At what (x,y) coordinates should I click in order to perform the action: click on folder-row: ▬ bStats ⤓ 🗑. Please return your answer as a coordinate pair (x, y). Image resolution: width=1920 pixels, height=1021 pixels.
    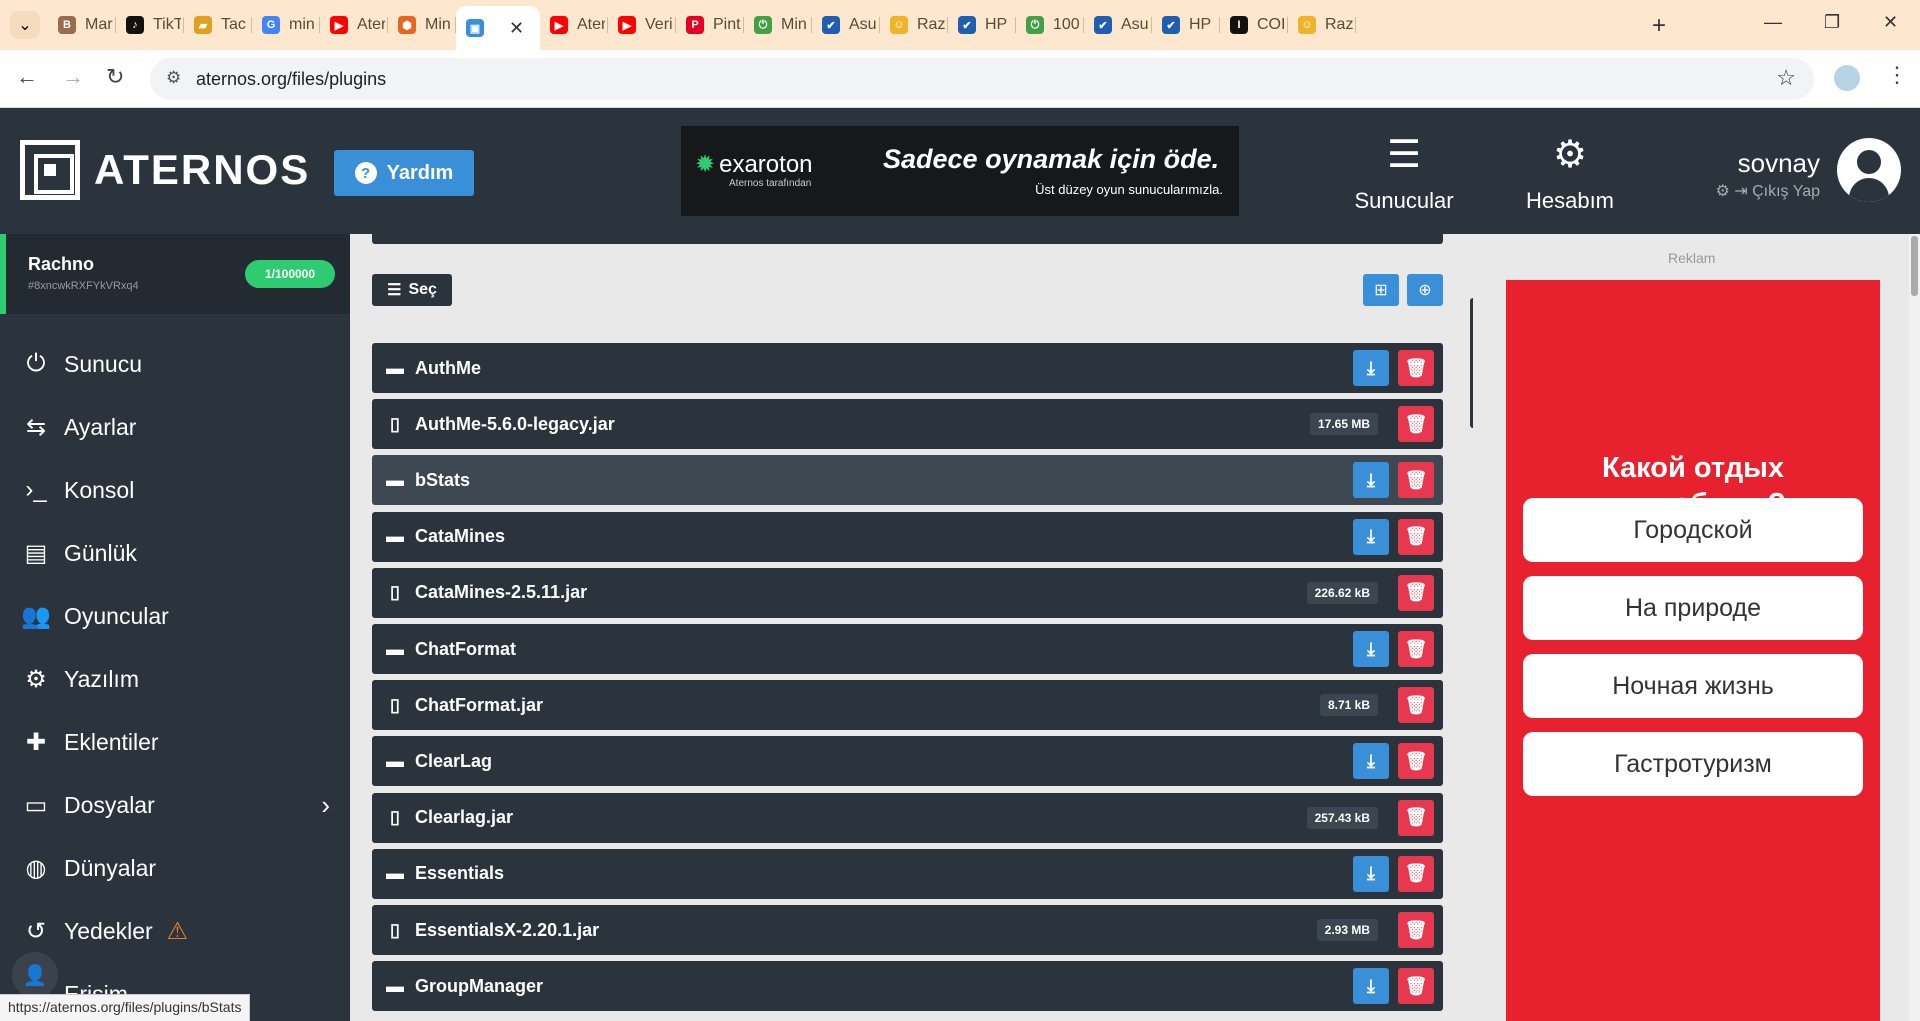
    Looking at the image, I should click on (907, 480).